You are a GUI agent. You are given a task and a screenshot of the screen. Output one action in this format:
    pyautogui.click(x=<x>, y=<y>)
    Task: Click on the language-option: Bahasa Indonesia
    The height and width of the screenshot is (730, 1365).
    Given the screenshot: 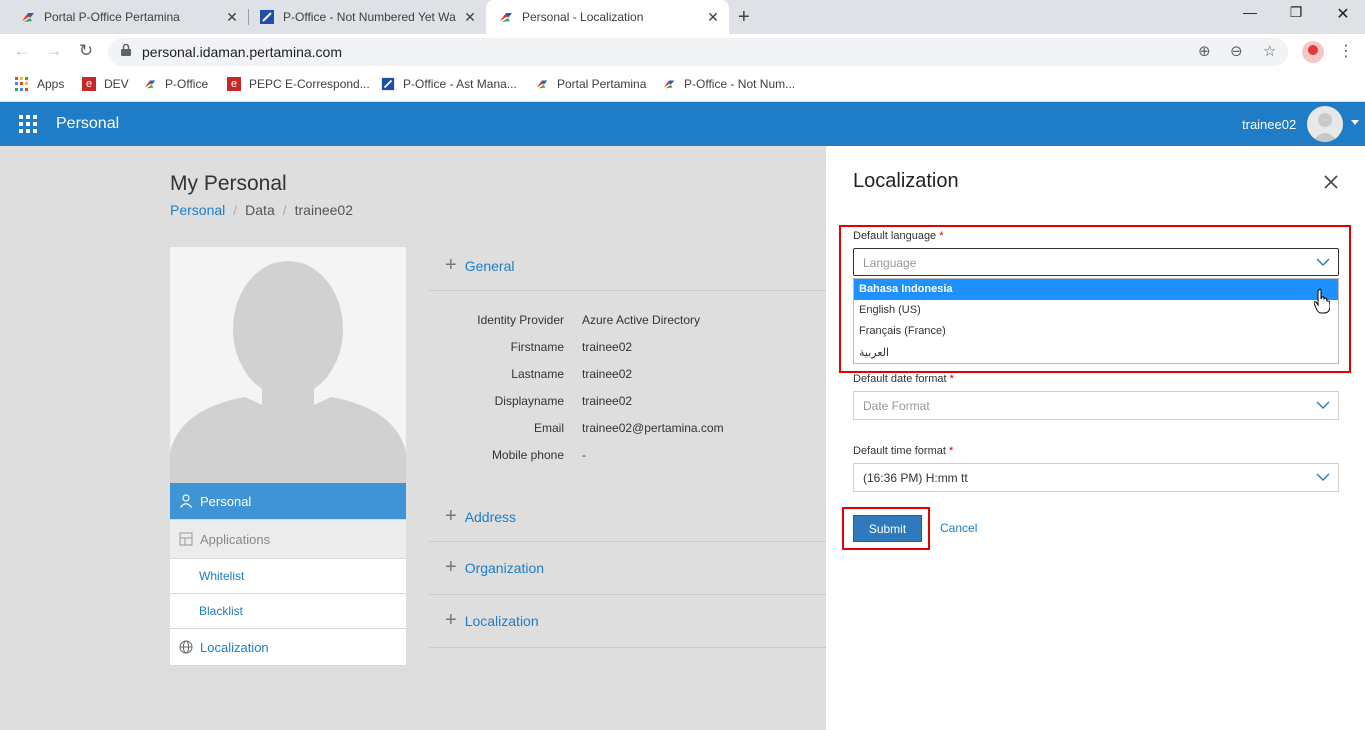 What is the action you would take?
    pyautogui.click(x=1096, y=289)
    